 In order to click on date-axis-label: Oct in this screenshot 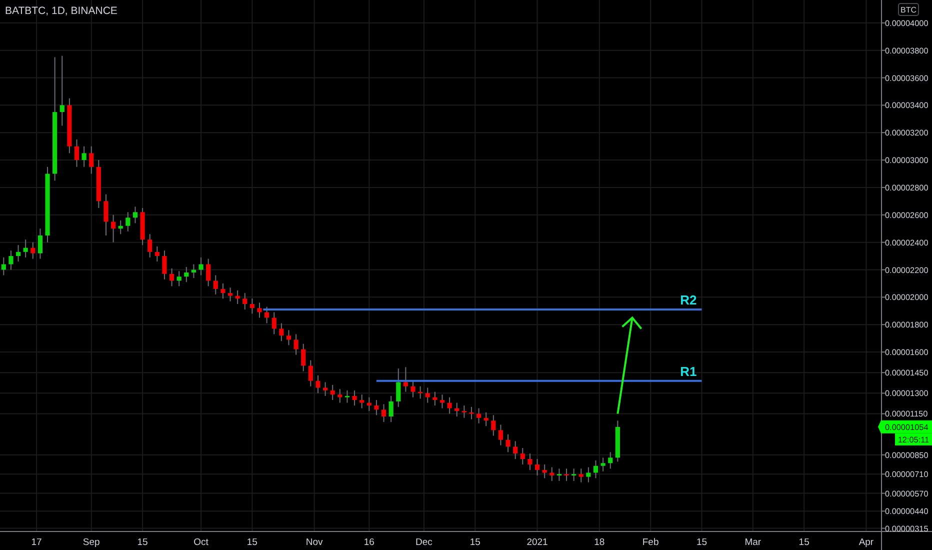, I will do `click(201, 542)`.